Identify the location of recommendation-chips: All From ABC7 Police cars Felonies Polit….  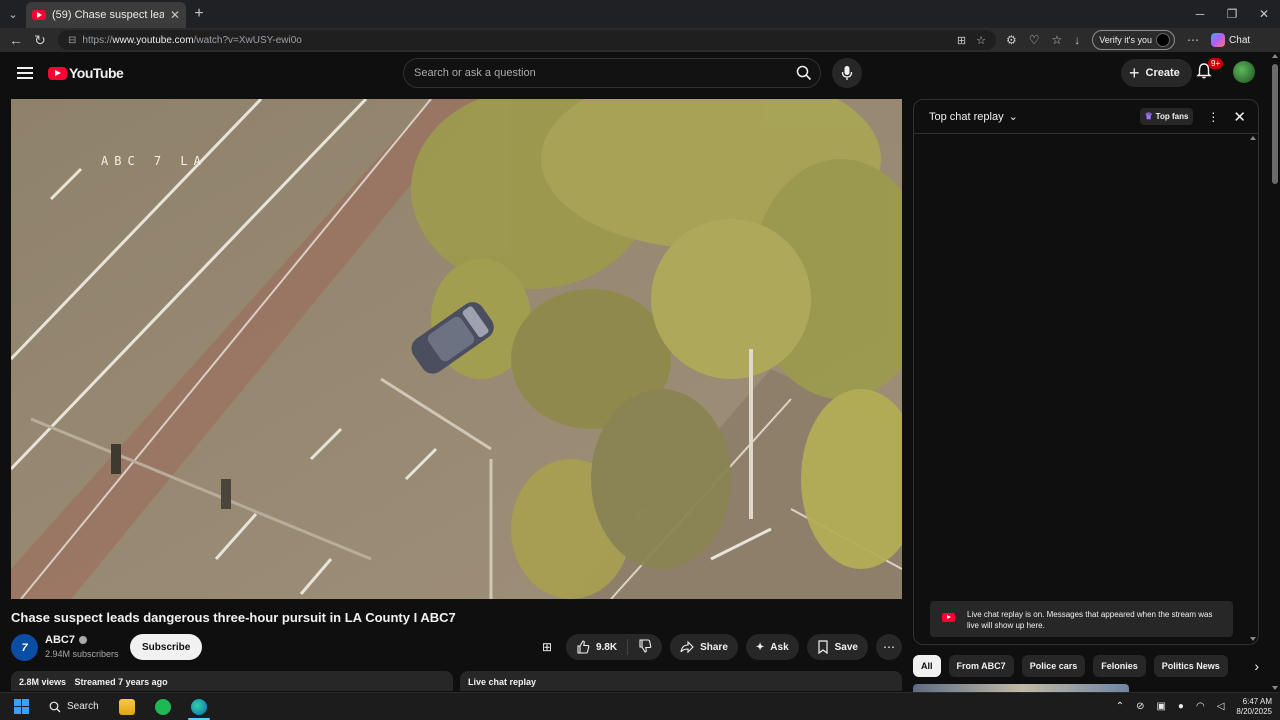
(1086, 666).